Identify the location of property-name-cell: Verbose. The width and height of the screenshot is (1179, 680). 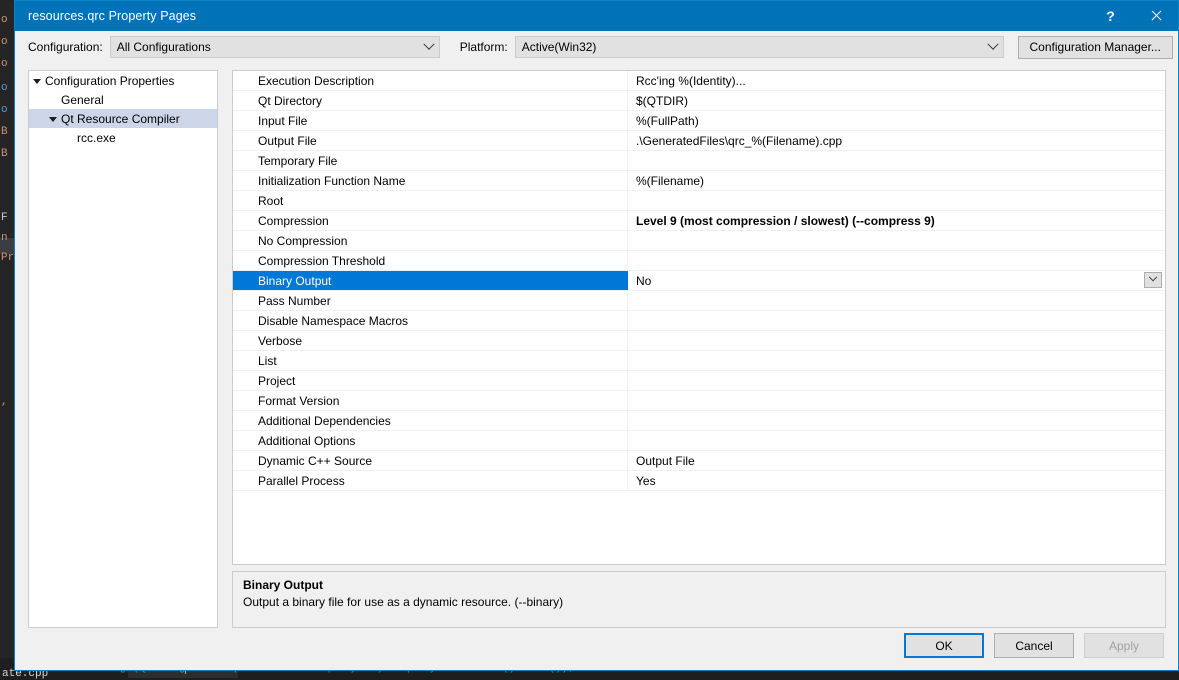
(430, 340).